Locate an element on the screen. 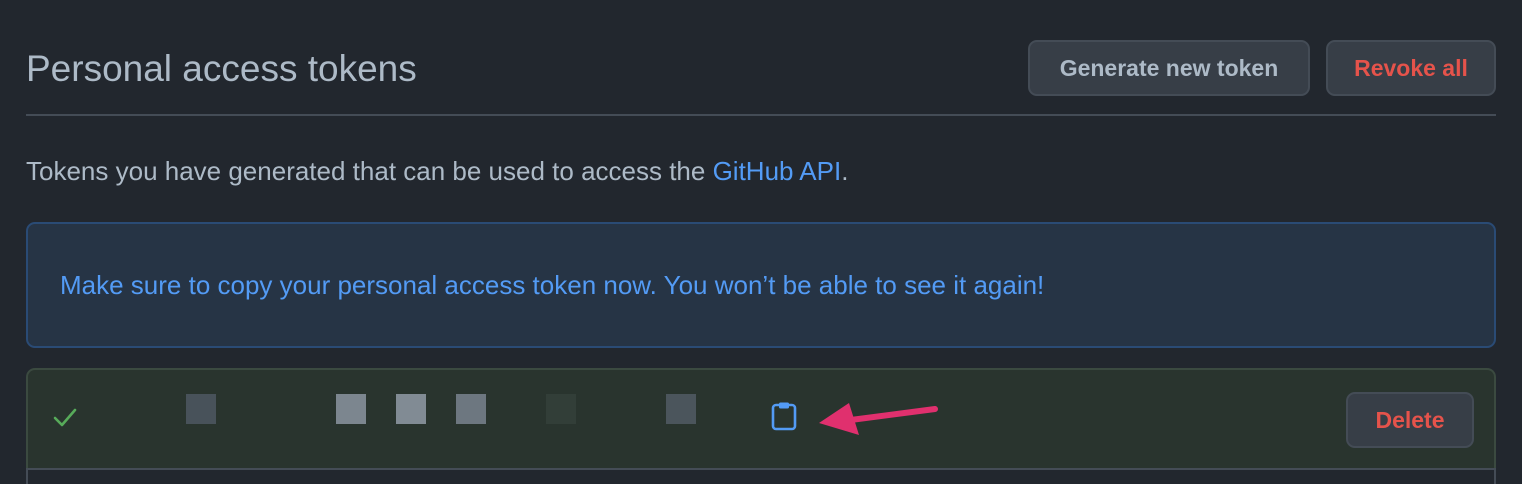  header-divider is located at coordinates (761, 115).